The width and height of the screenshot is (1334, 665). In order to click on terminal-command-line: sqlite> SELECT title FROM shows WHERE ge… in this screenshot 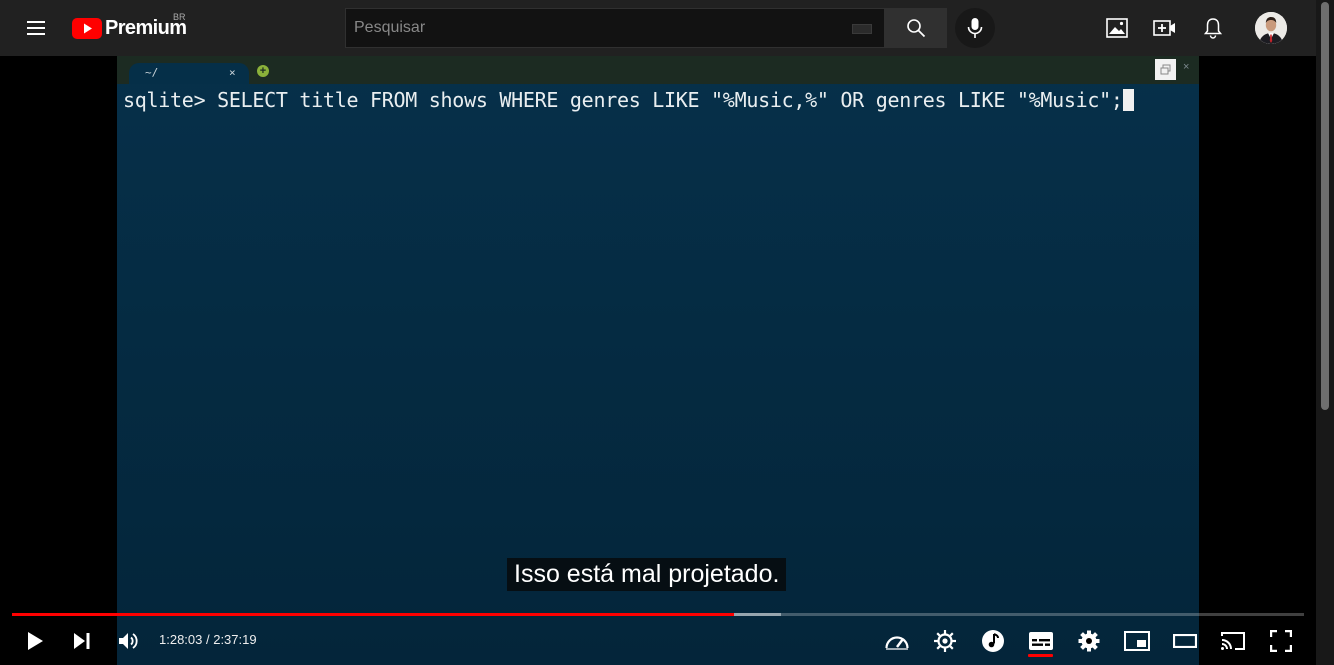, I will do `click(628, 100)`.